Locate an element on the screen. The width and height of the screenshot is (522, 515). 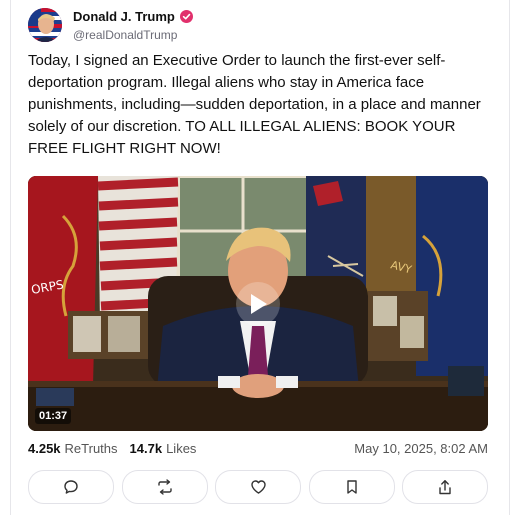
bookmark-button is located at coordinates (351, 487).